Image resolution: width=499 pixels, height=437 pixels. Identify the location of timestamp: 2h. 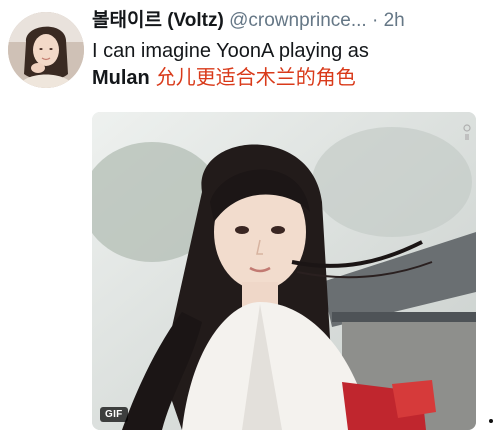
(394, 20).